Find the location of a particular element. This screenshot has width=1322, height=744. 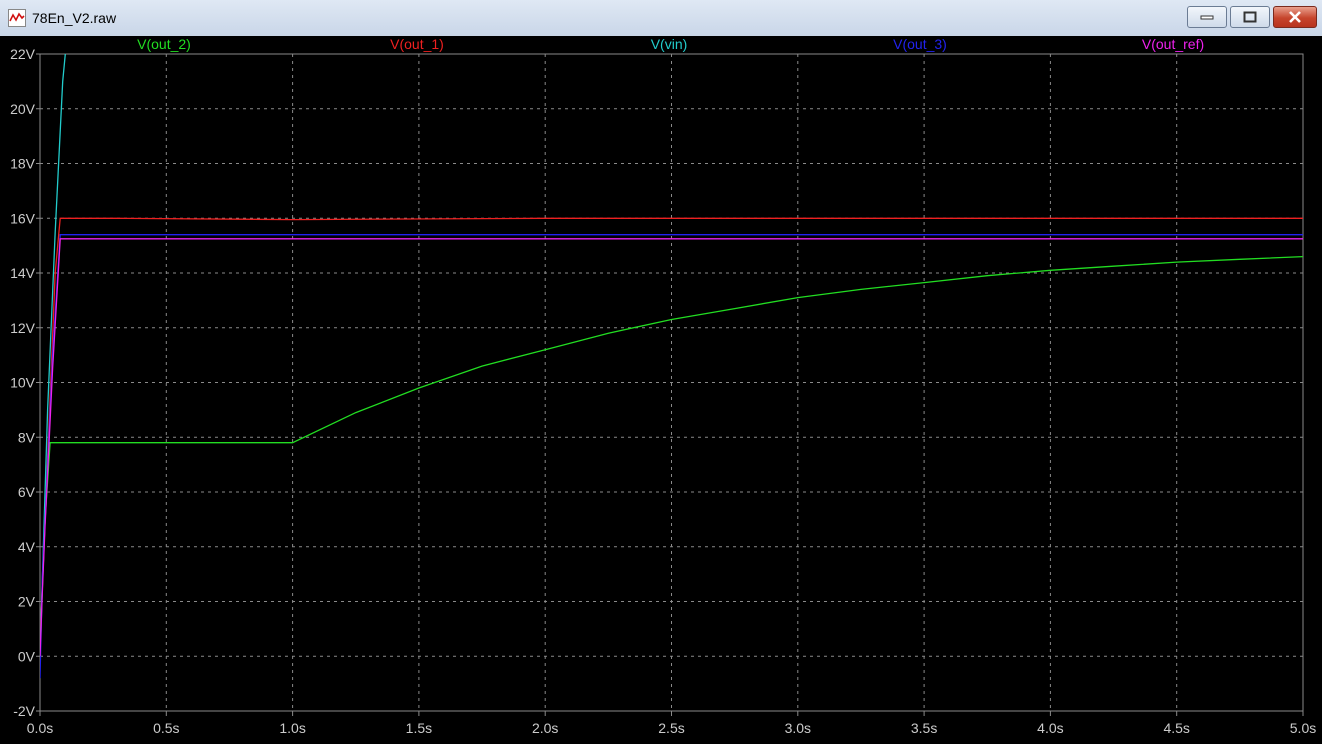

maximize-icon is located at coordinates (1250, 17).